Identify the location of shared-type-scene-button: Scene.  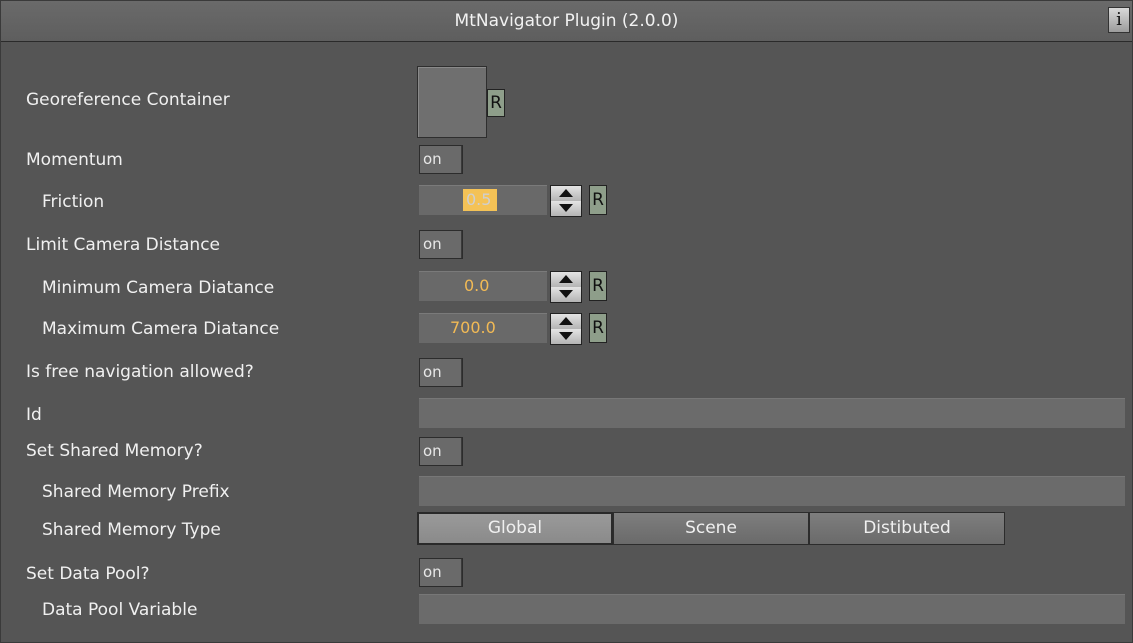
(711, 528).